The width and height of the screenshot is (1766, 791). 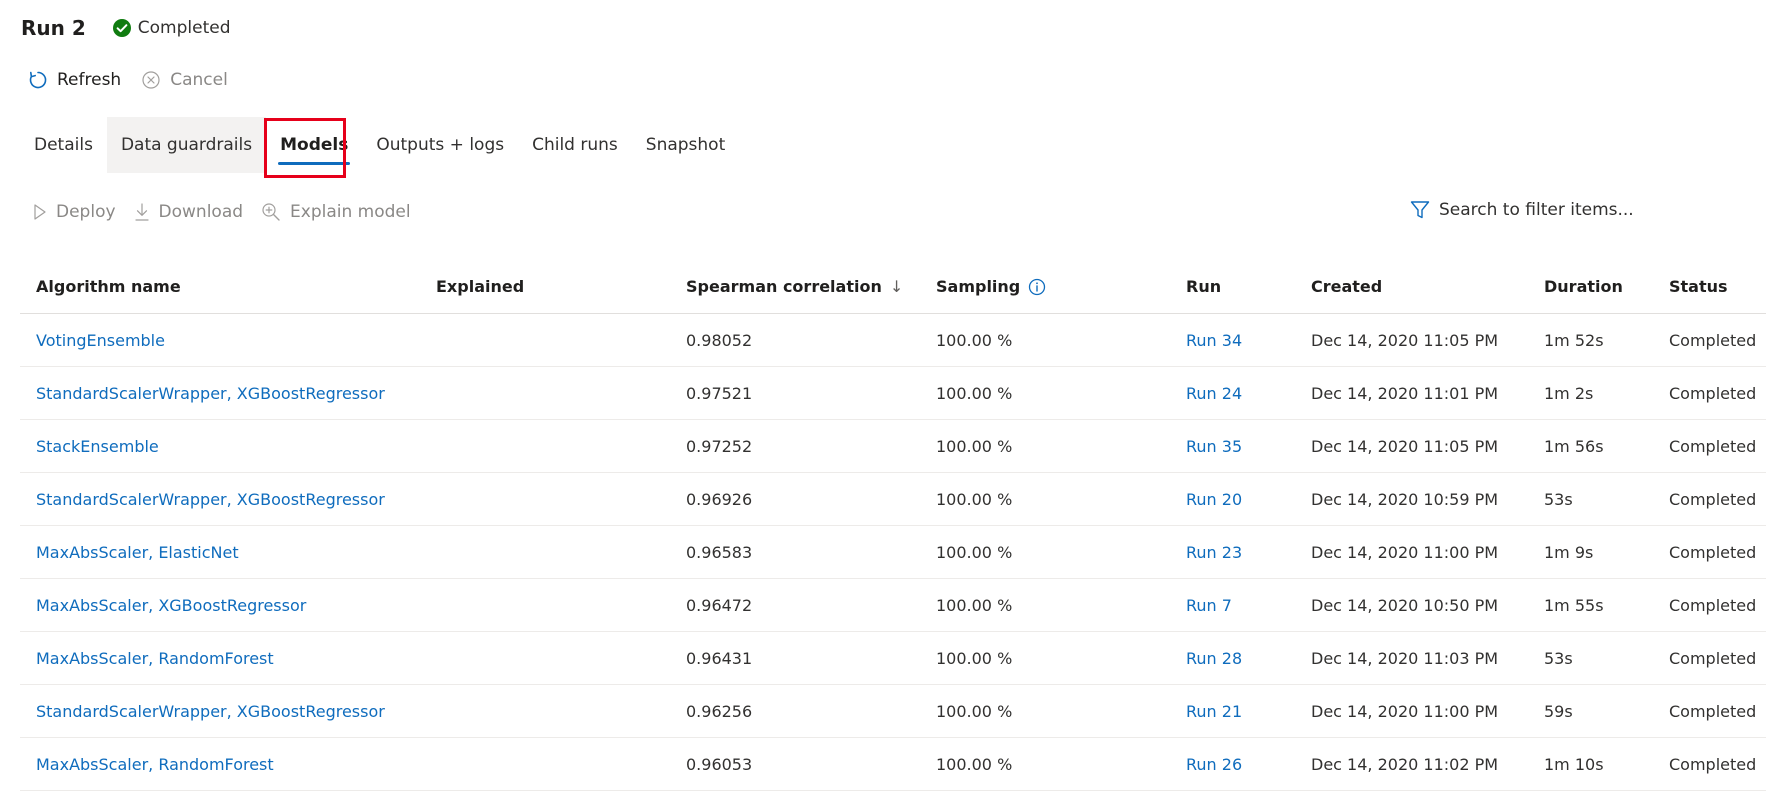 What do you see at coordinates (1405, 605) in the screenshot?
I see `created-cell: Dec 14, 2020 10:50 PM` at bounding box center [1405, 605].